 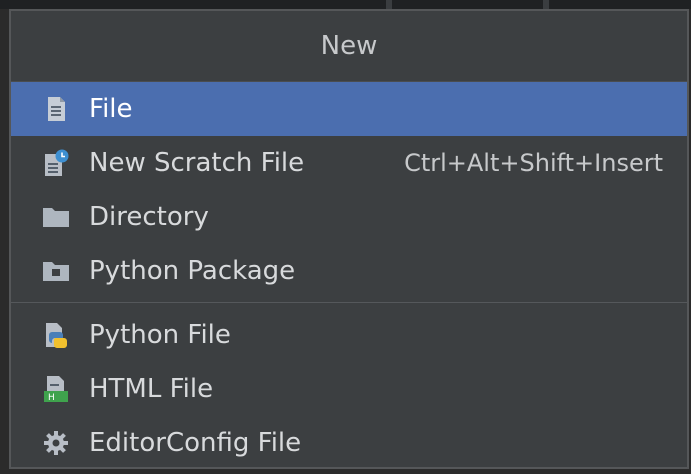 What do you see at coordinates (349, 109) in the screenshot?
I see `menu-item-file: File` at bounding box center [349, 109].